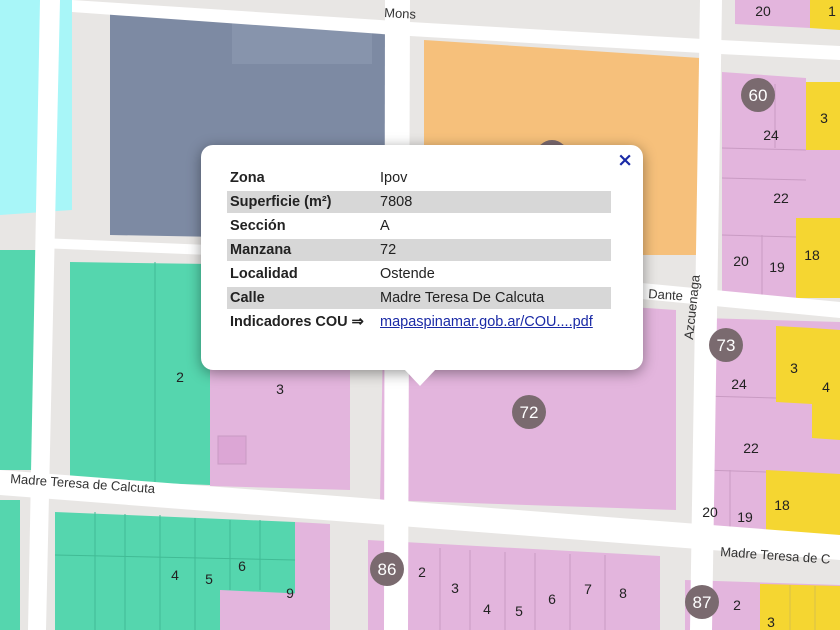 This screenshot has height=630, width=840. Describe the element at coordinates (625, 160) in the screenshot. I see `close-icon: ×` at that location.